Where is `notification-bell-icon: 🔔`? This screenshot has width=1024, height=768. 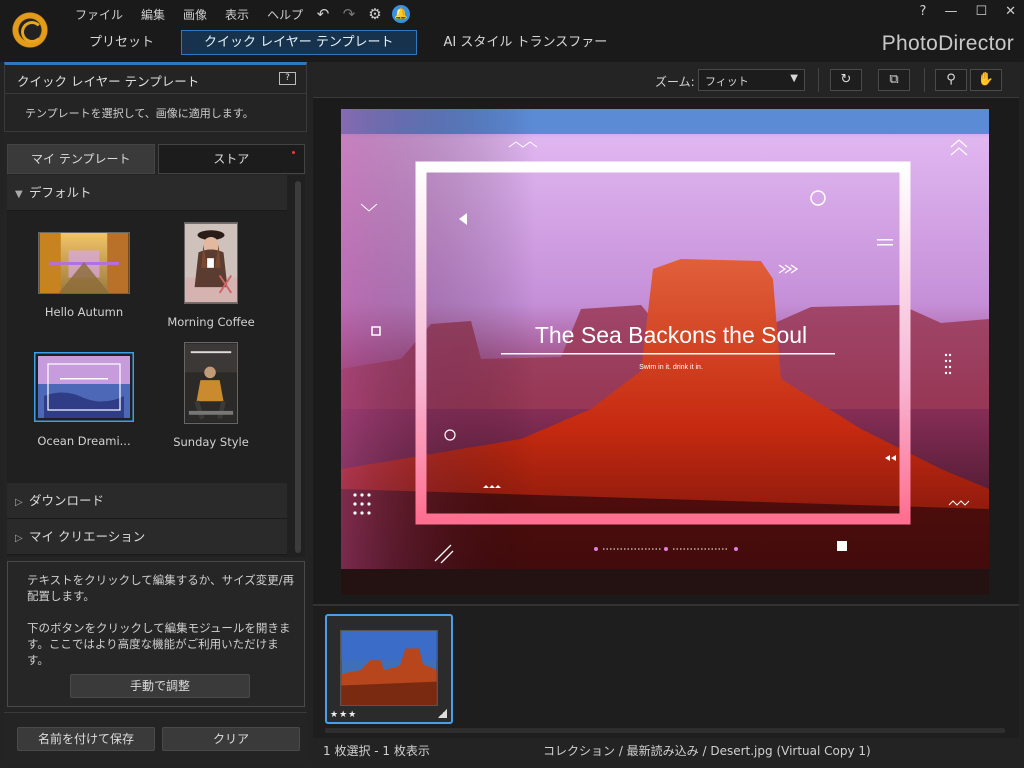 notification-bell-icon: 🔔 is located at coordinates (401, 14).